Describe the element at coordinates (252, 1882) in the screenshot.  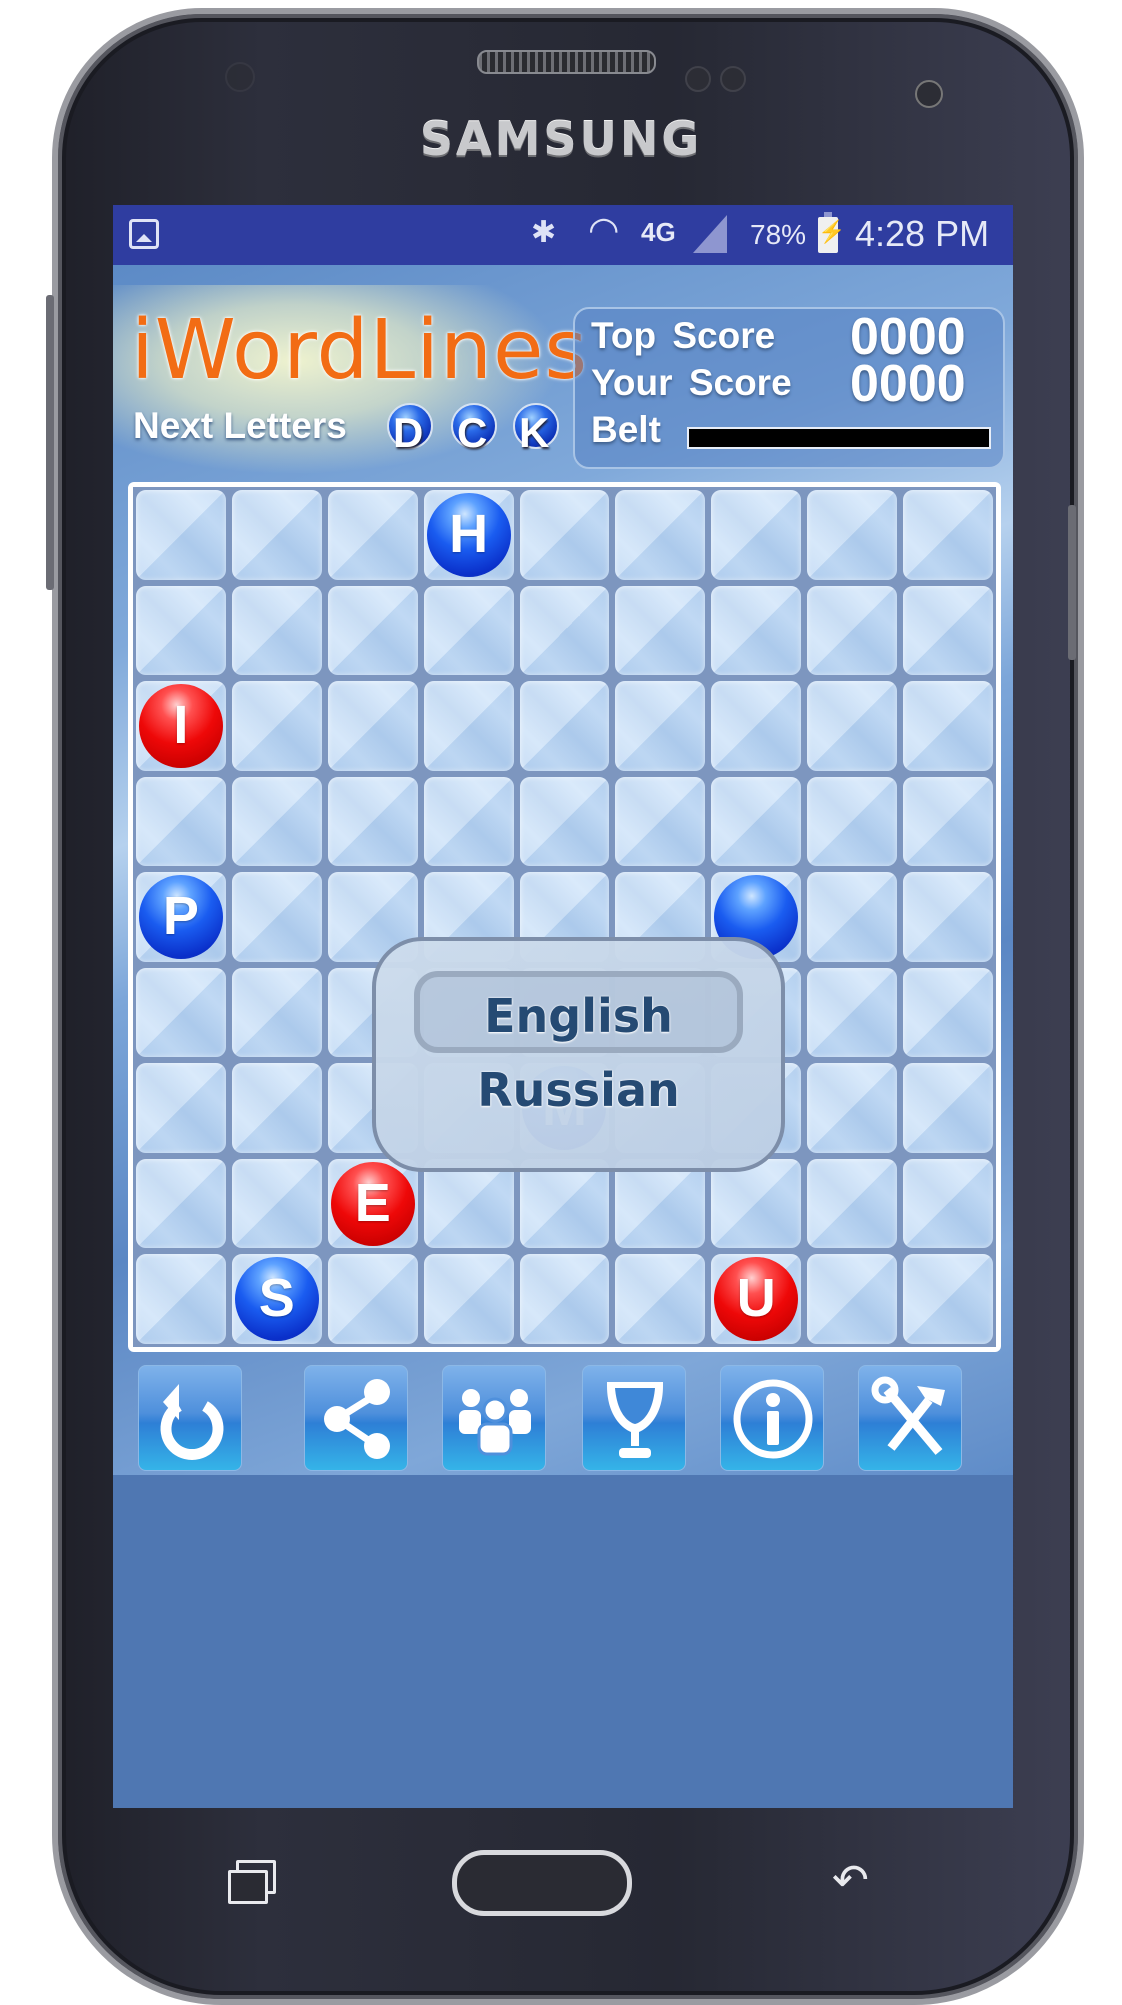
I see `recent-apps-button` at that location.